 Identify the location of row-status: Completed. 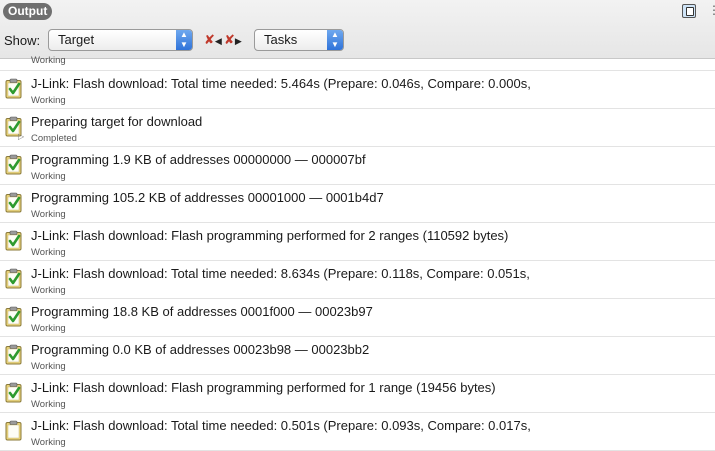
(54, 138).